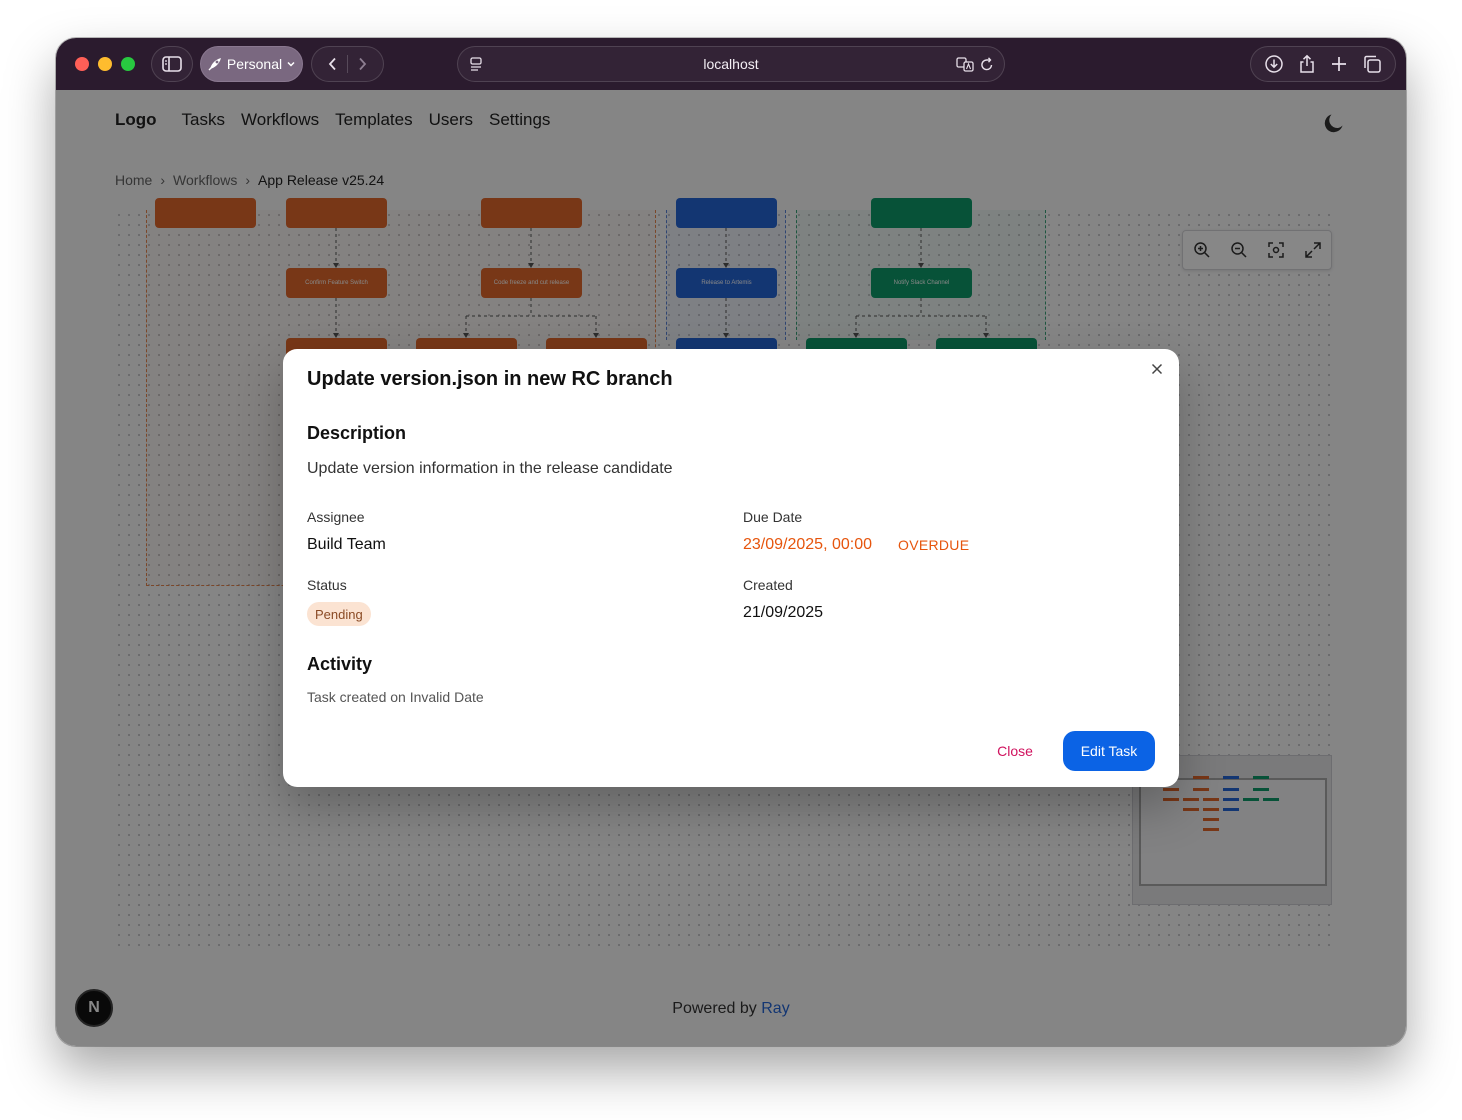  Describe the element at coordinates (965, 64) in the screenshot. I see `translate-icon` at that location.